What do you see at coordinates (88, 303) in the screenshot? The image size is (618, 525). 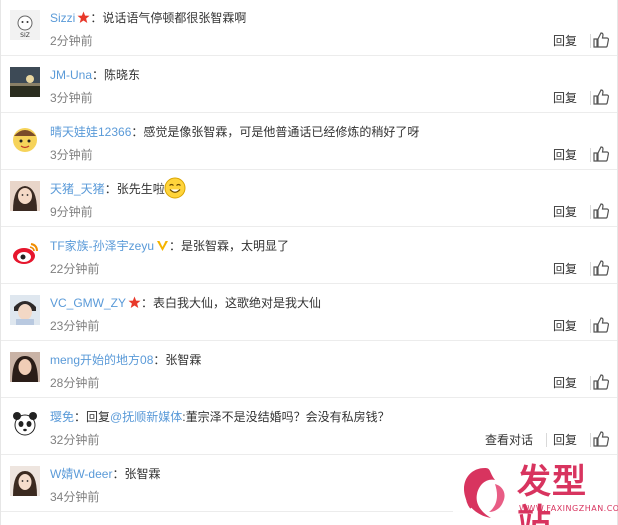 I see `username-link: VC_GMW_ZY` at bounding box center [88, 303].